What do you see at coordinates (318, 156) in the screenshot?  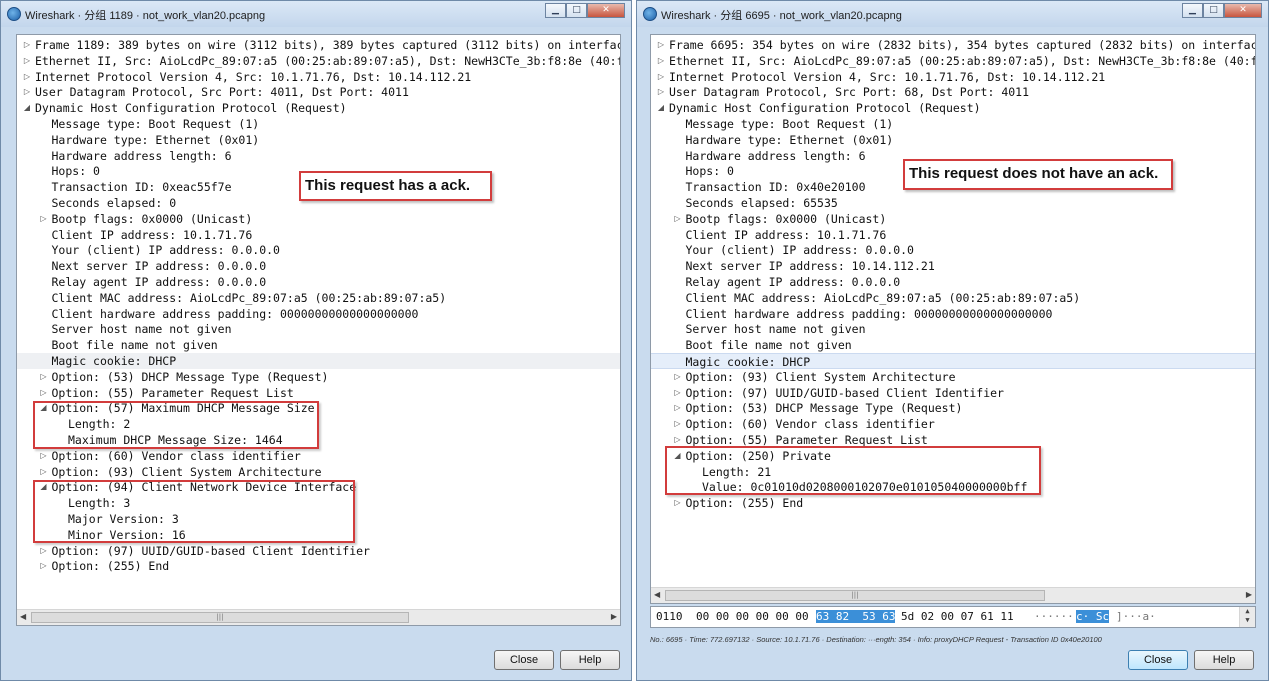 I see `tree-row: Hardware address length: 6` at bounding box center [318, 156].